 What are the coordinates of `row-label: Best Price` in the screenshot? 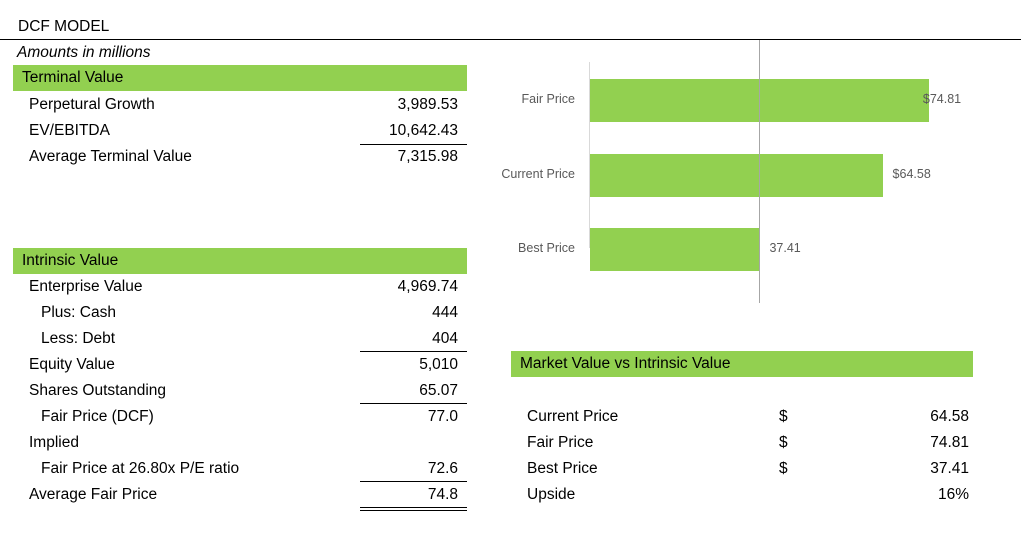 It's located at (562, 468).